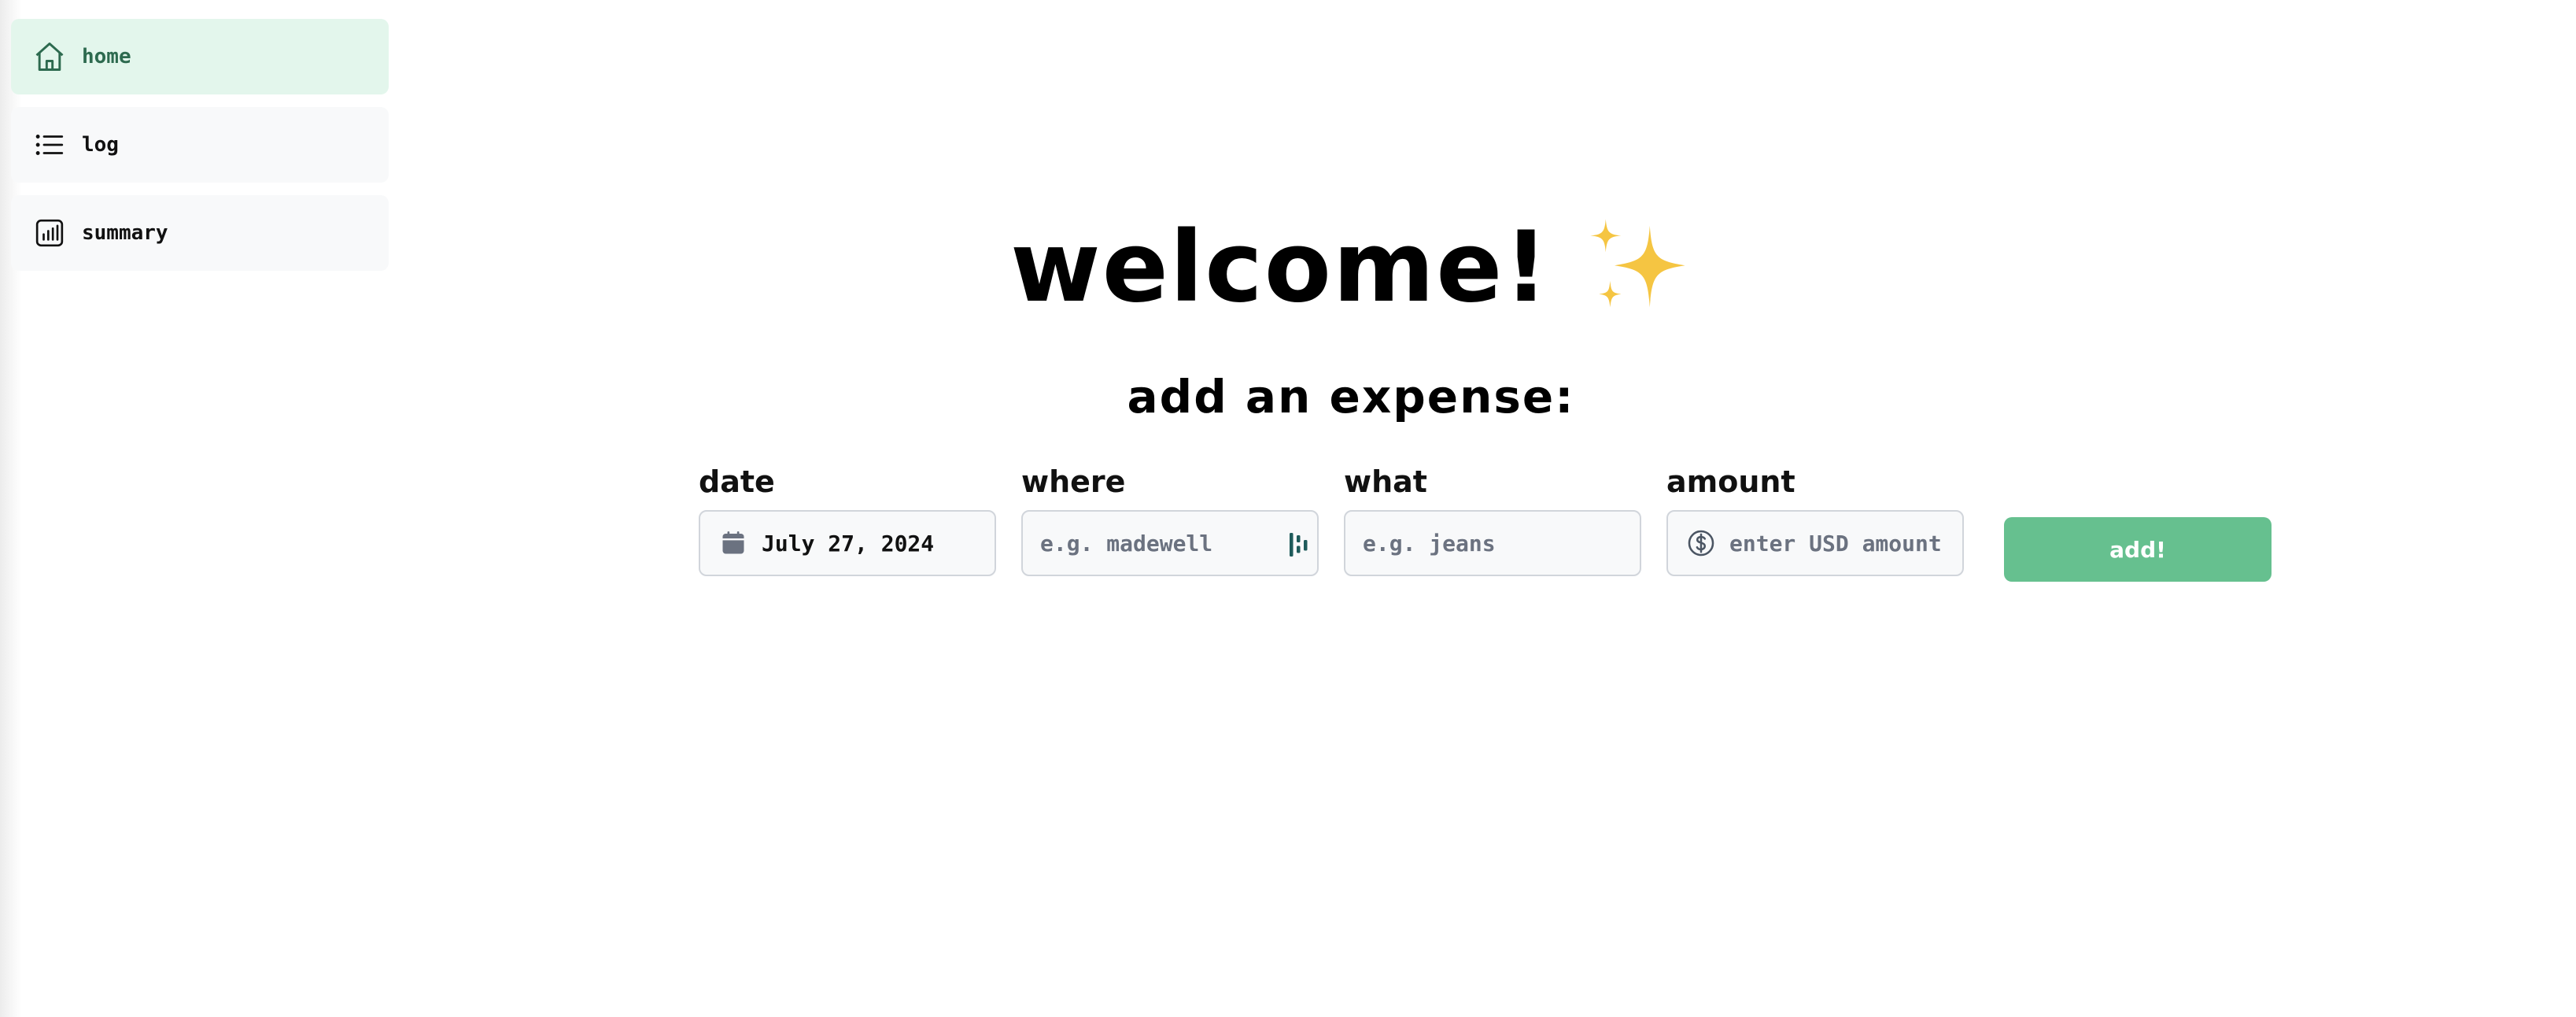 This screenshot has height=1017, width=2576. What do you see at coordinates (100, 145) in the screenshot?
I see `sidebar-item-label: log` at bounding box center [100, 145].